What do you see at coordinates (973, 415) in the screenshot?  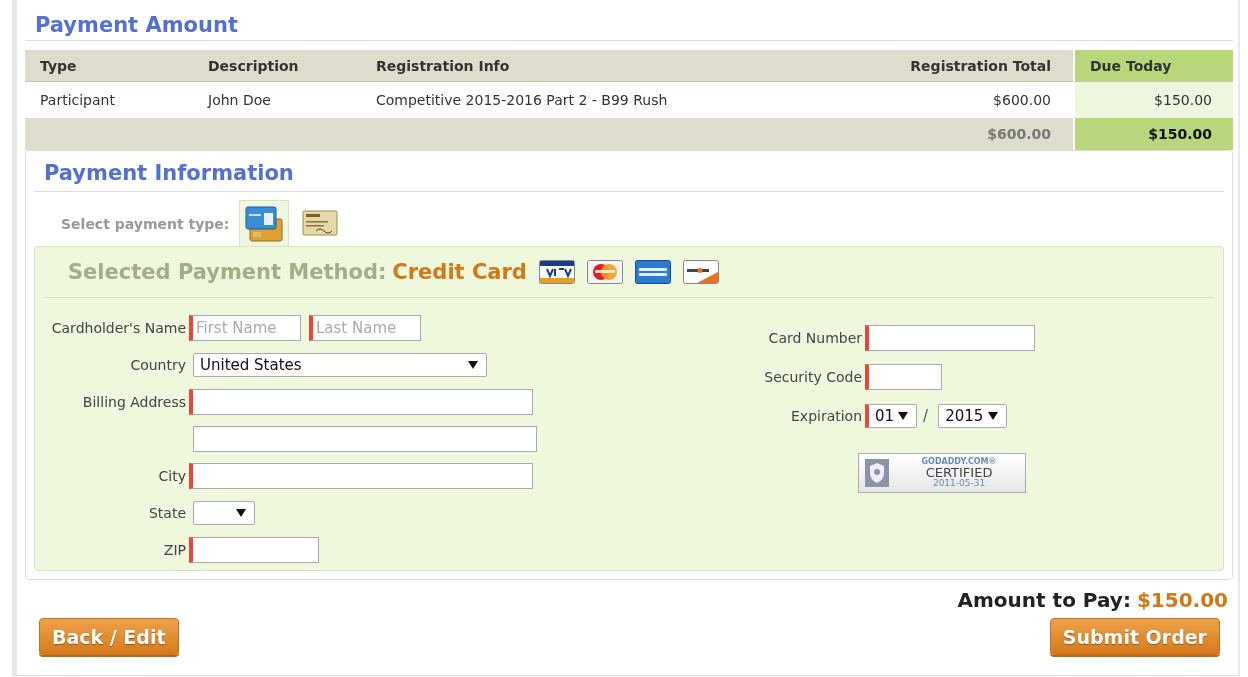 I see `year-dropdown: 2015` at bounding box center [973, 415].